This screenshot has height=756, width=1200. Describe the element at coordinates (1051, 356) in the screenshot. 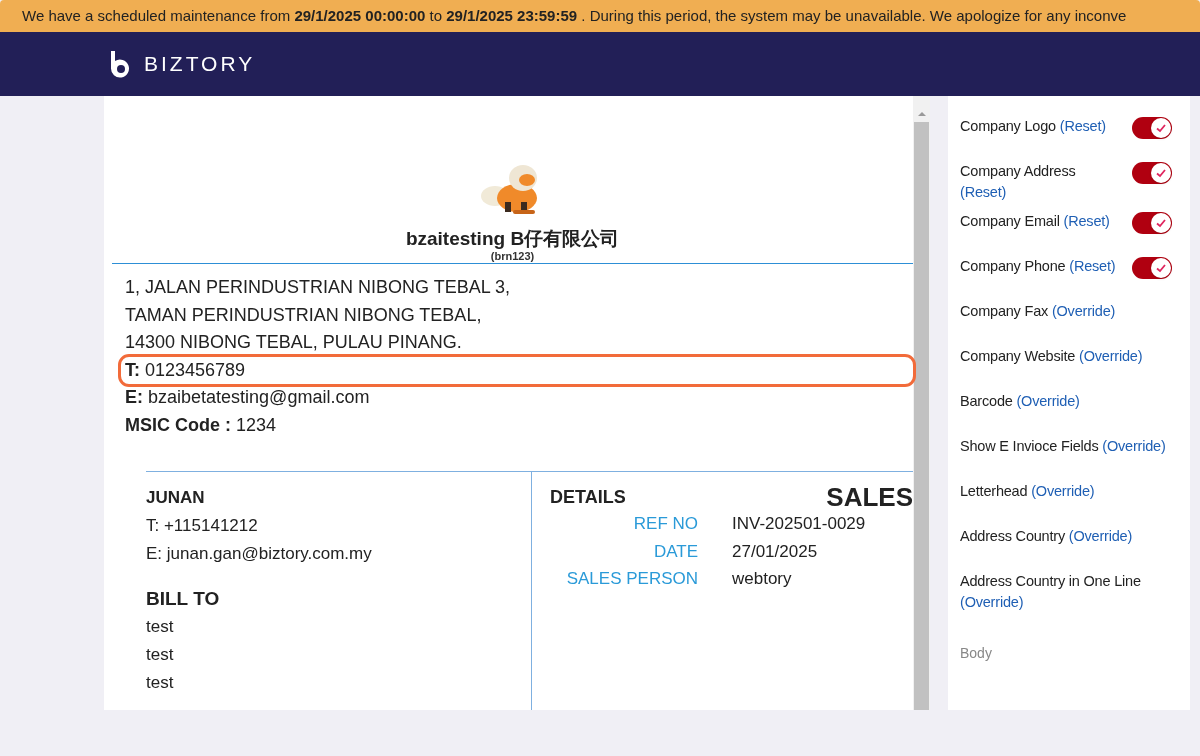

I see `setting-label: Company Website (Override)` at that location.